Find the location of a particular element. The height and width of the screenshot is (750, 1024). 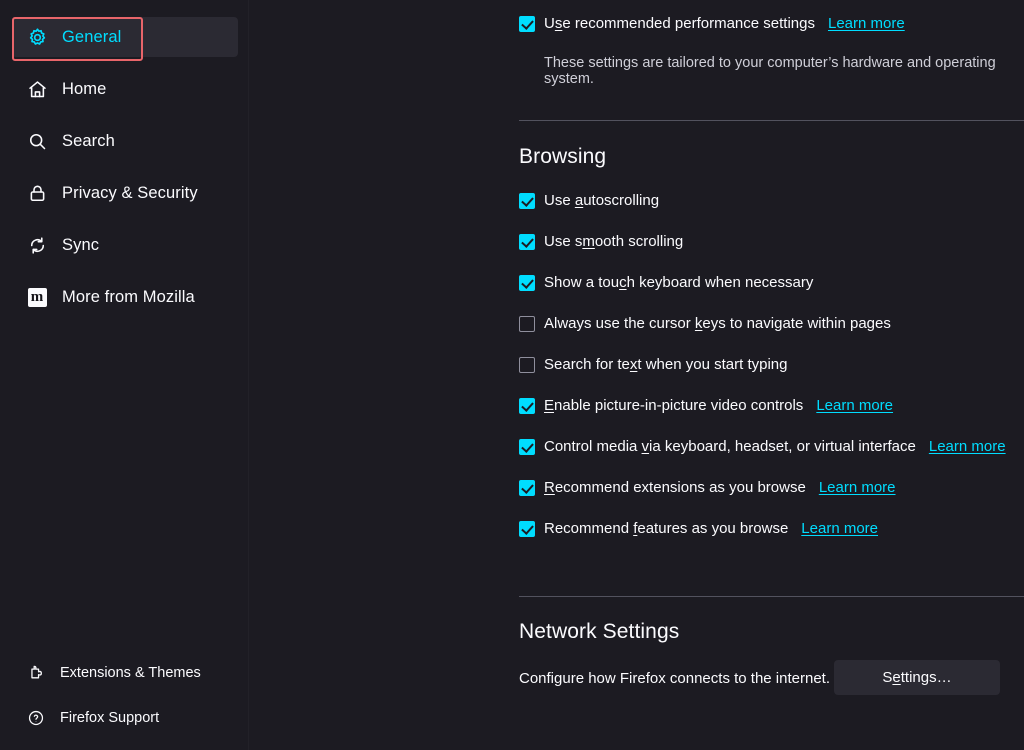

sidebar-item-privacy-security: Privacy & Security is located at coordinates (125, 193).